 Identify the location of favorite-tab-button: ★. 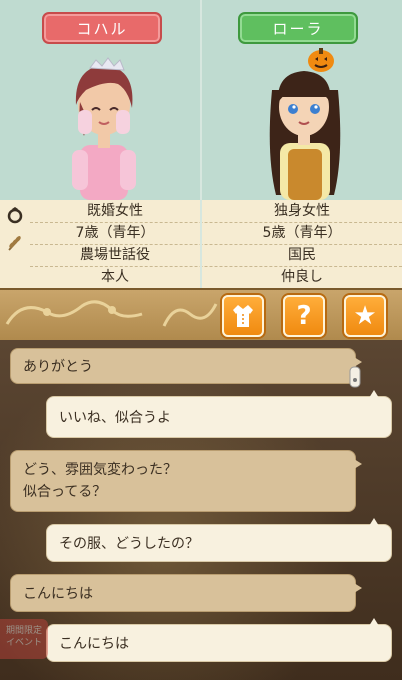
(365, 316).